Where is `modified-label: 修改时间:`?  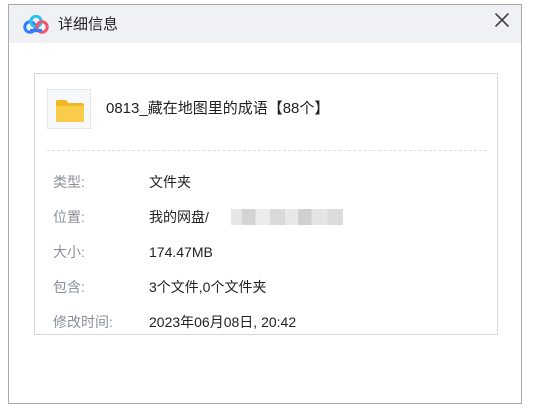 modified-label: 修改时间: is located at coordinates (83, 322).